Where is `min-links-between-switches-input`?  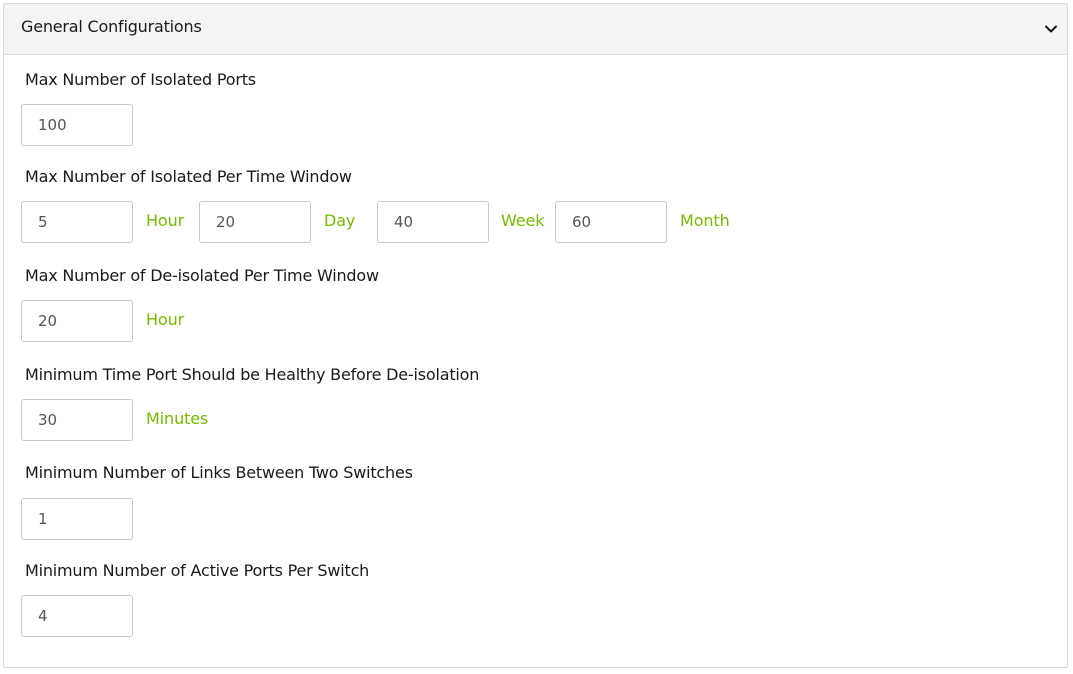
min-links-between-switches-input is located at coordinates (77, 519).